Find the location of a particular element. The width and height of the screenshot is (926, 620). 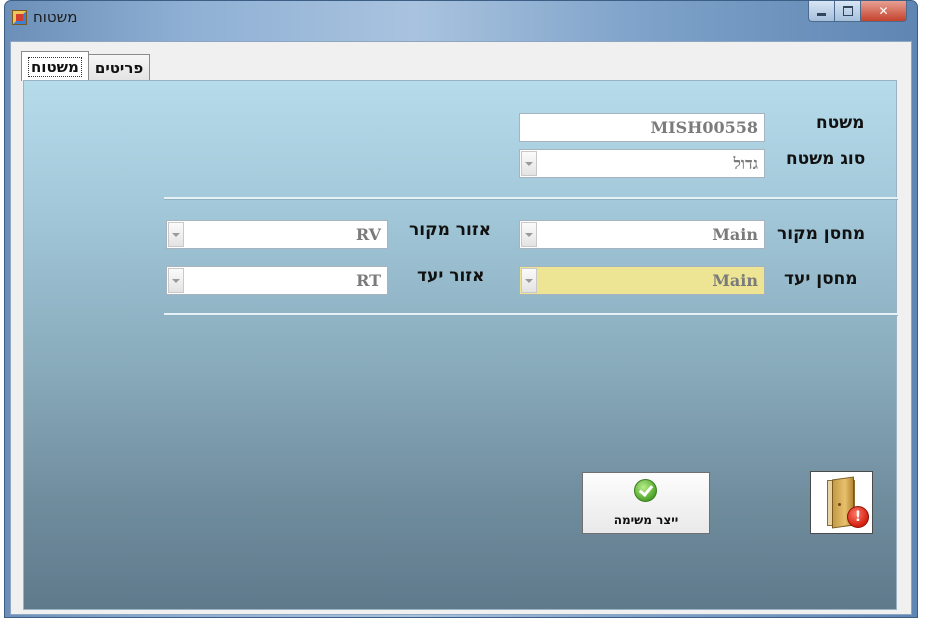

target-warehouse-dropdown-button is located at coordinates (529, 280).